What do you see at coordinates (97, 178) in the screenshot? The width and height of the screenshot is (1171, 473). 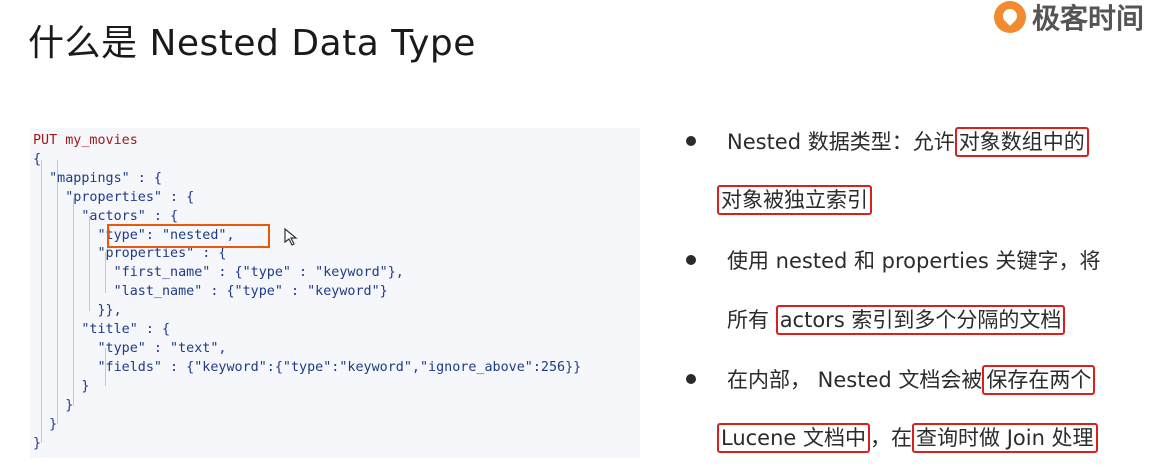 I see `code-line: "mappings" : {` at bounding box center [97, 178].